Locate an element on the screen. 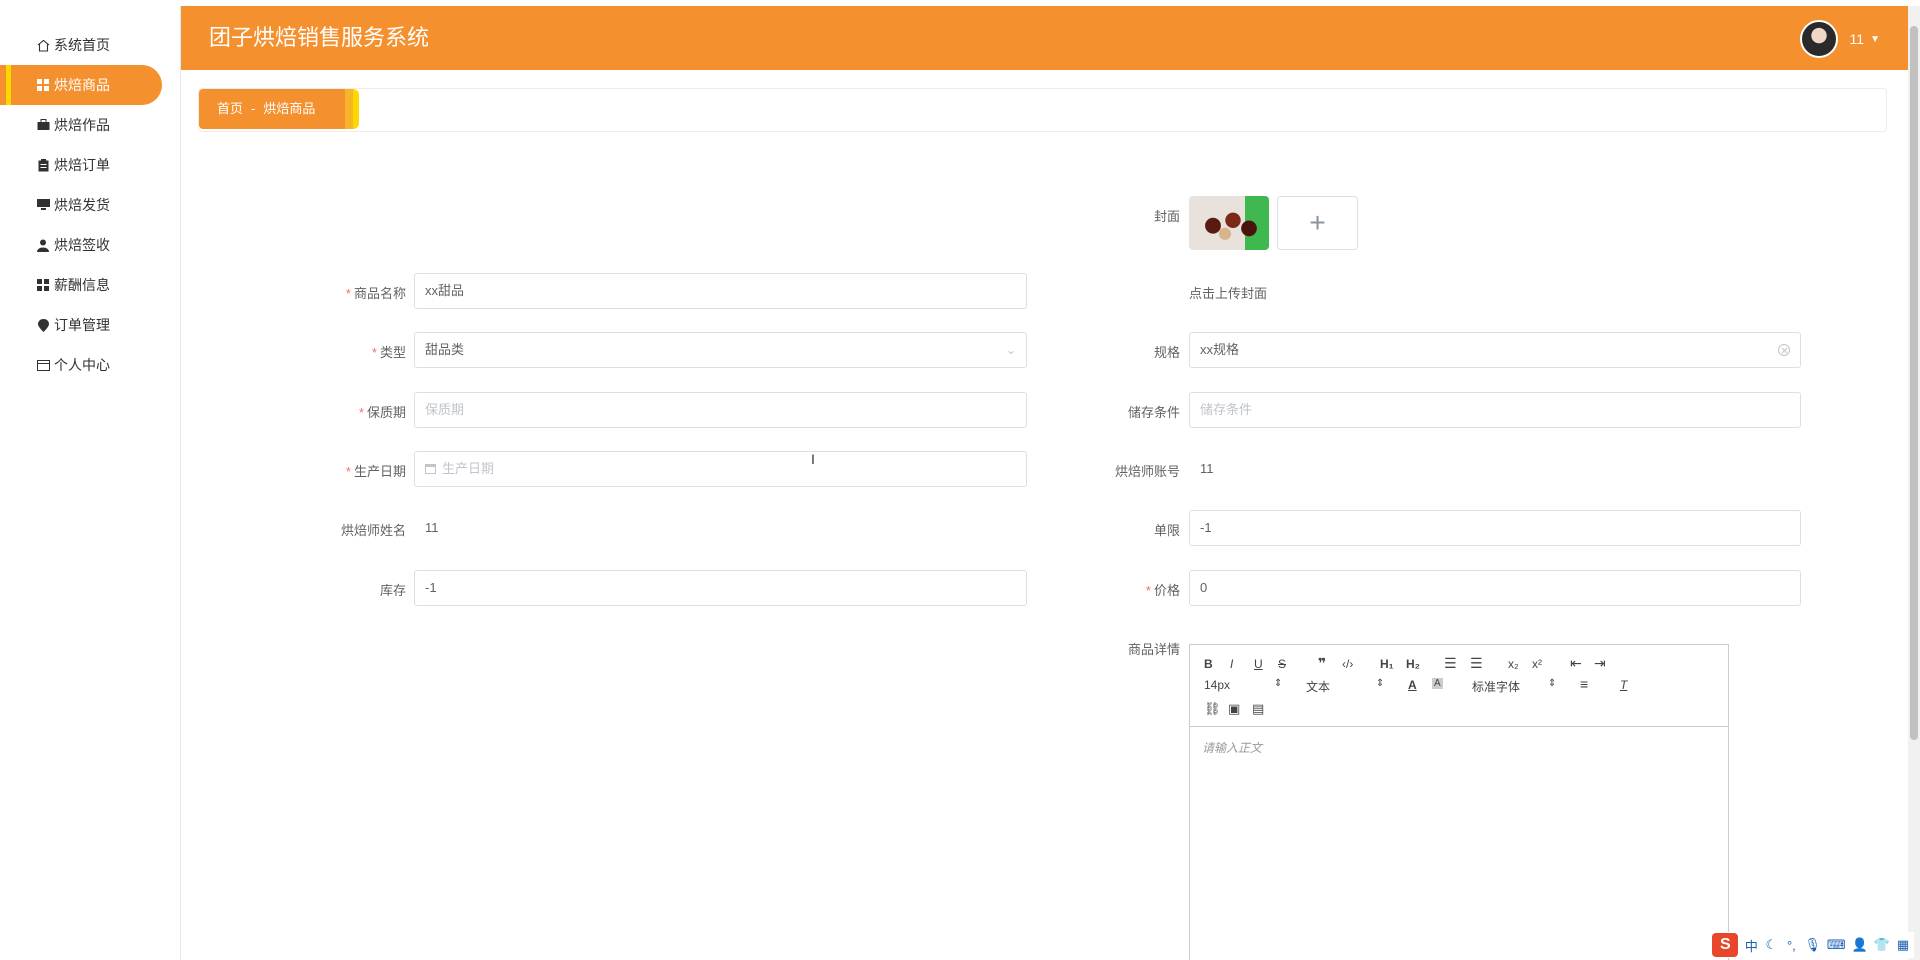 This screenshot has height=960, width=1920. sidebar-item-profile: 个人中心 is located at coordinates (81, 365).